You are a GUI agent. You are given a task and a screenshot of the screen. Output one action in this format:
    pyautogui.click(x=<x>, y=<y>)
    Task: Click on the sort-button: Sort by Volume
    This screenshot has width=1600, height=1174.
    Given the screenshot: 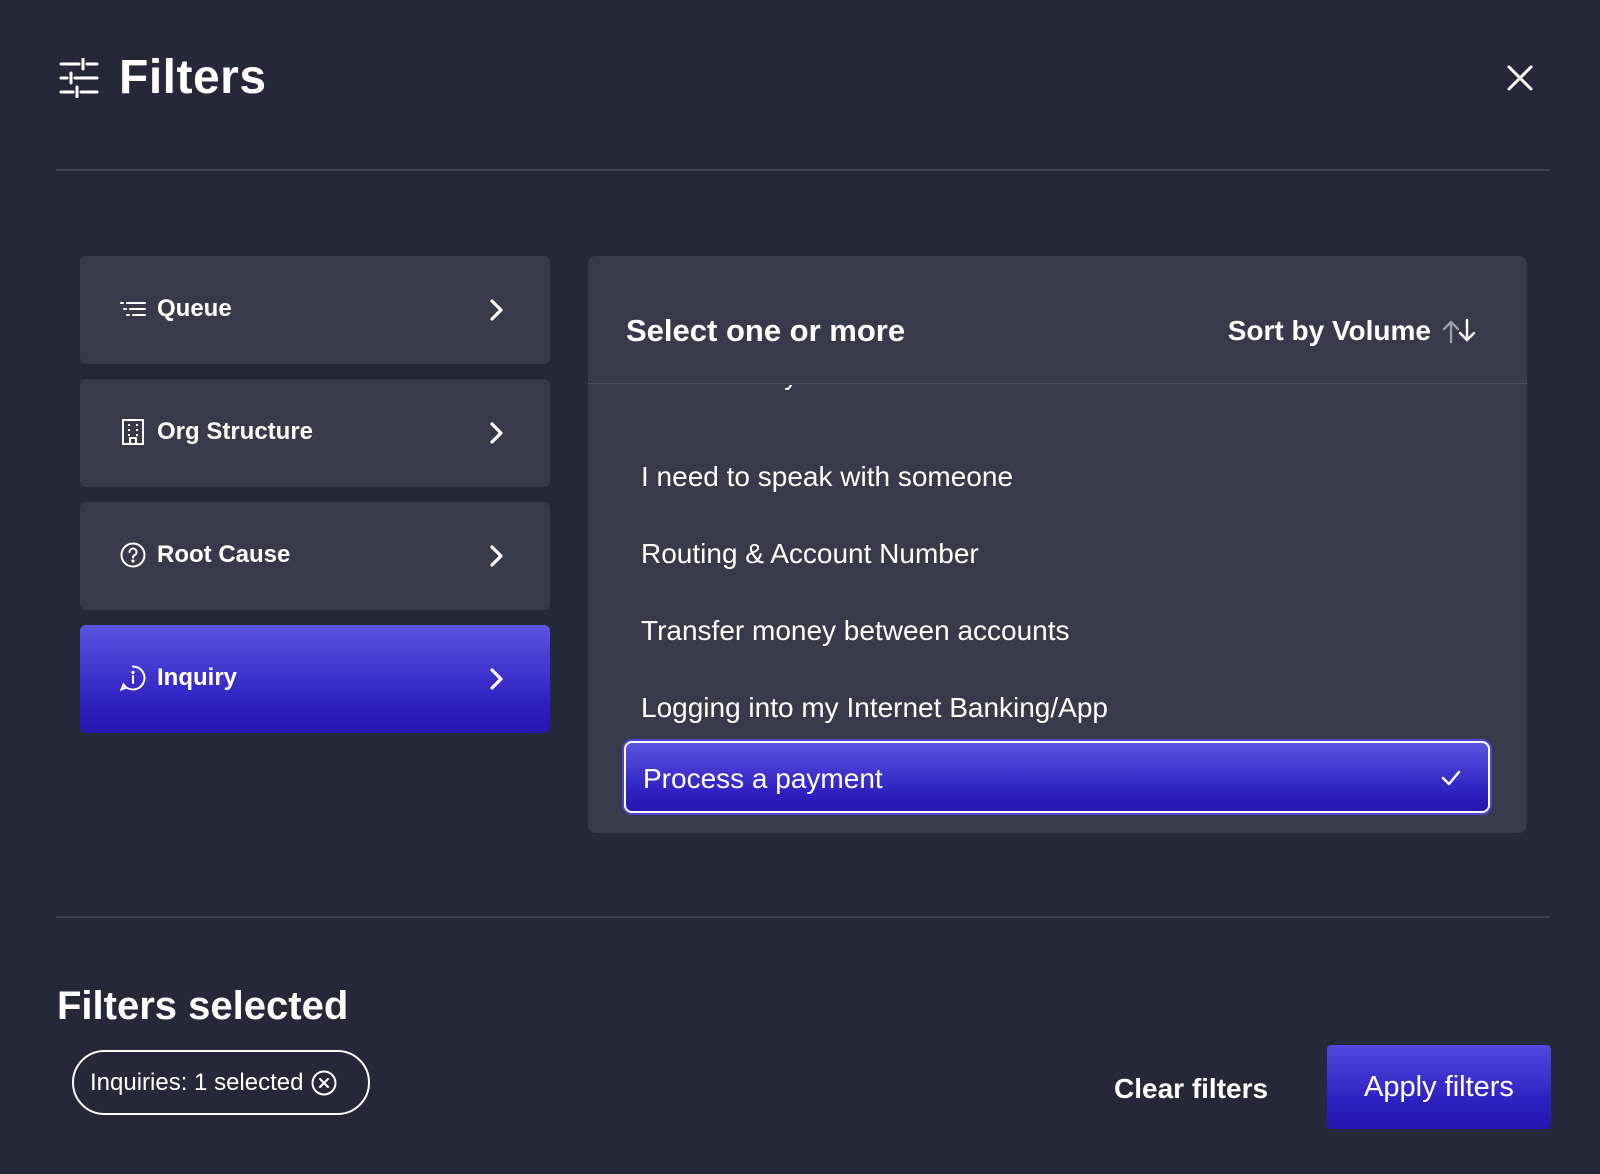 What is the action you would take?
    pyautogui.click(x=1353, y=331)
    